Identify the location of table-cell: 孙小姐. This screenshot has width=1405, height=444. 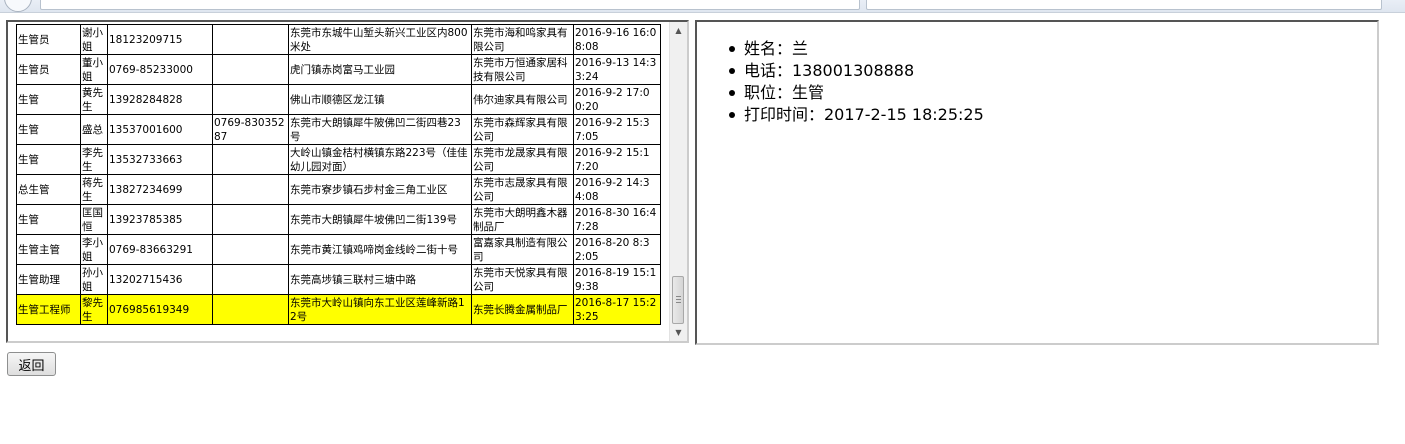
(94, 279).